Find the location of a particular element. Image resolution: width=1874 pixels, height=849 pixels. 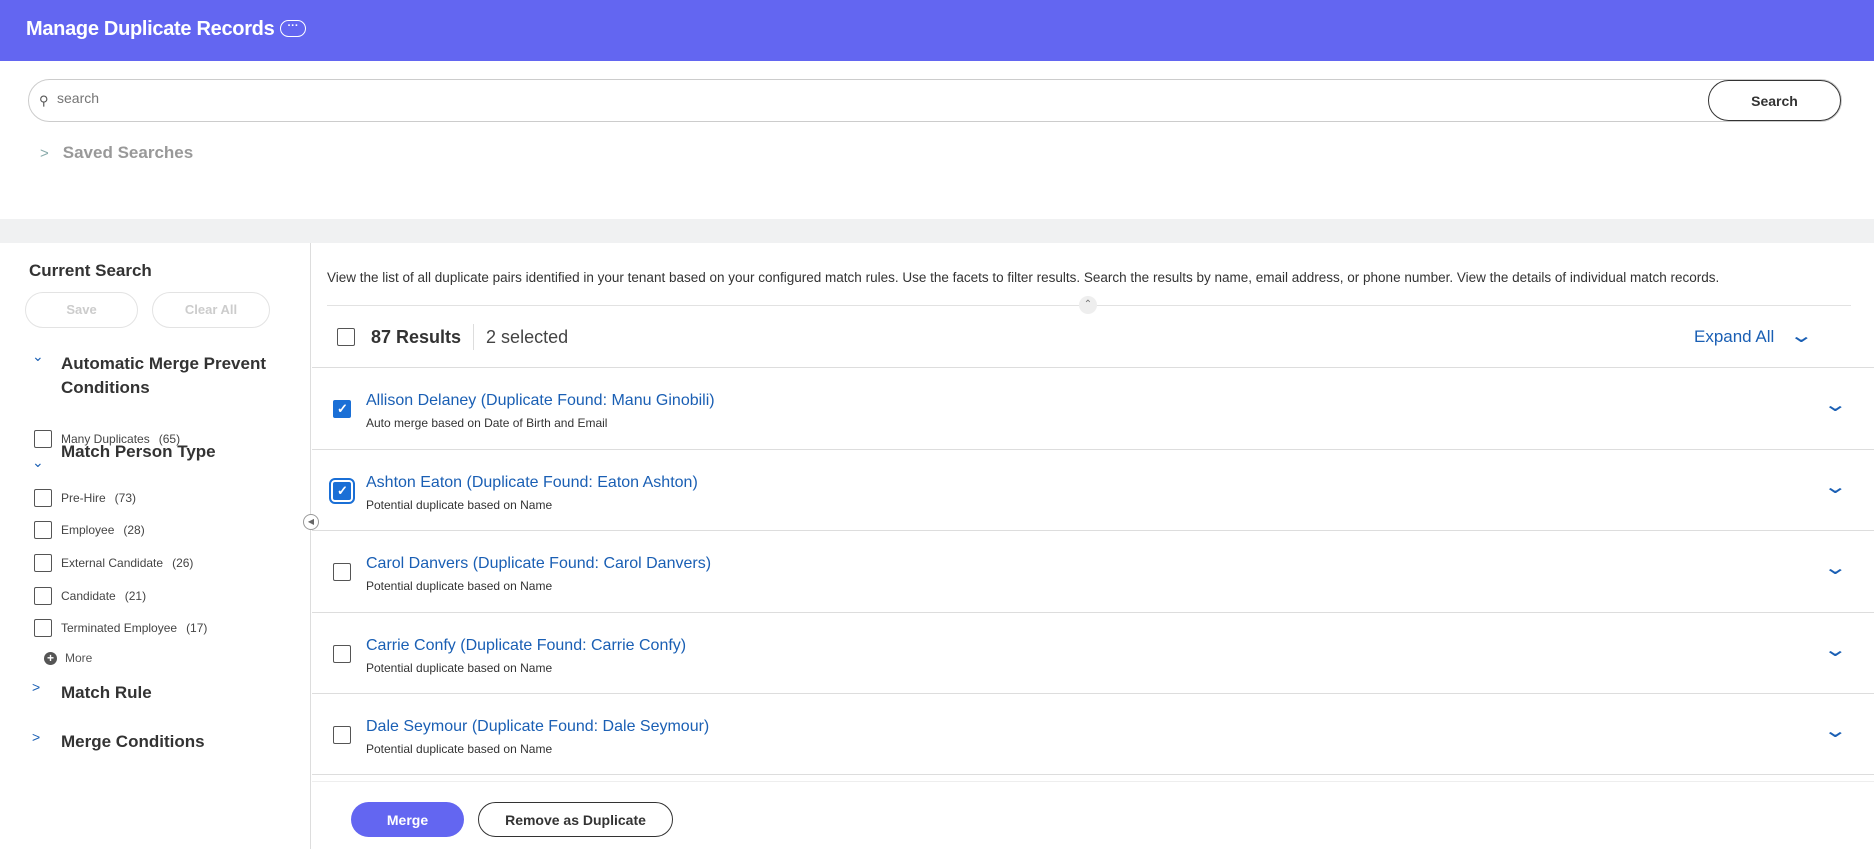

merge-button: Merge is located at coordinates (407, 819).